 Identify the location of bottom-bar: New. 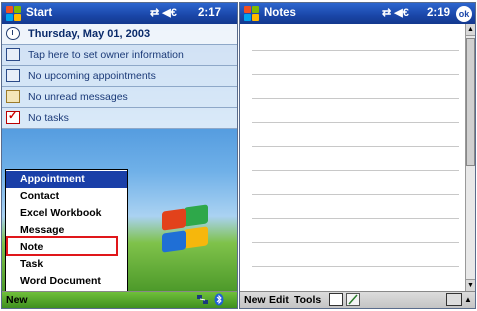
(119, 299).